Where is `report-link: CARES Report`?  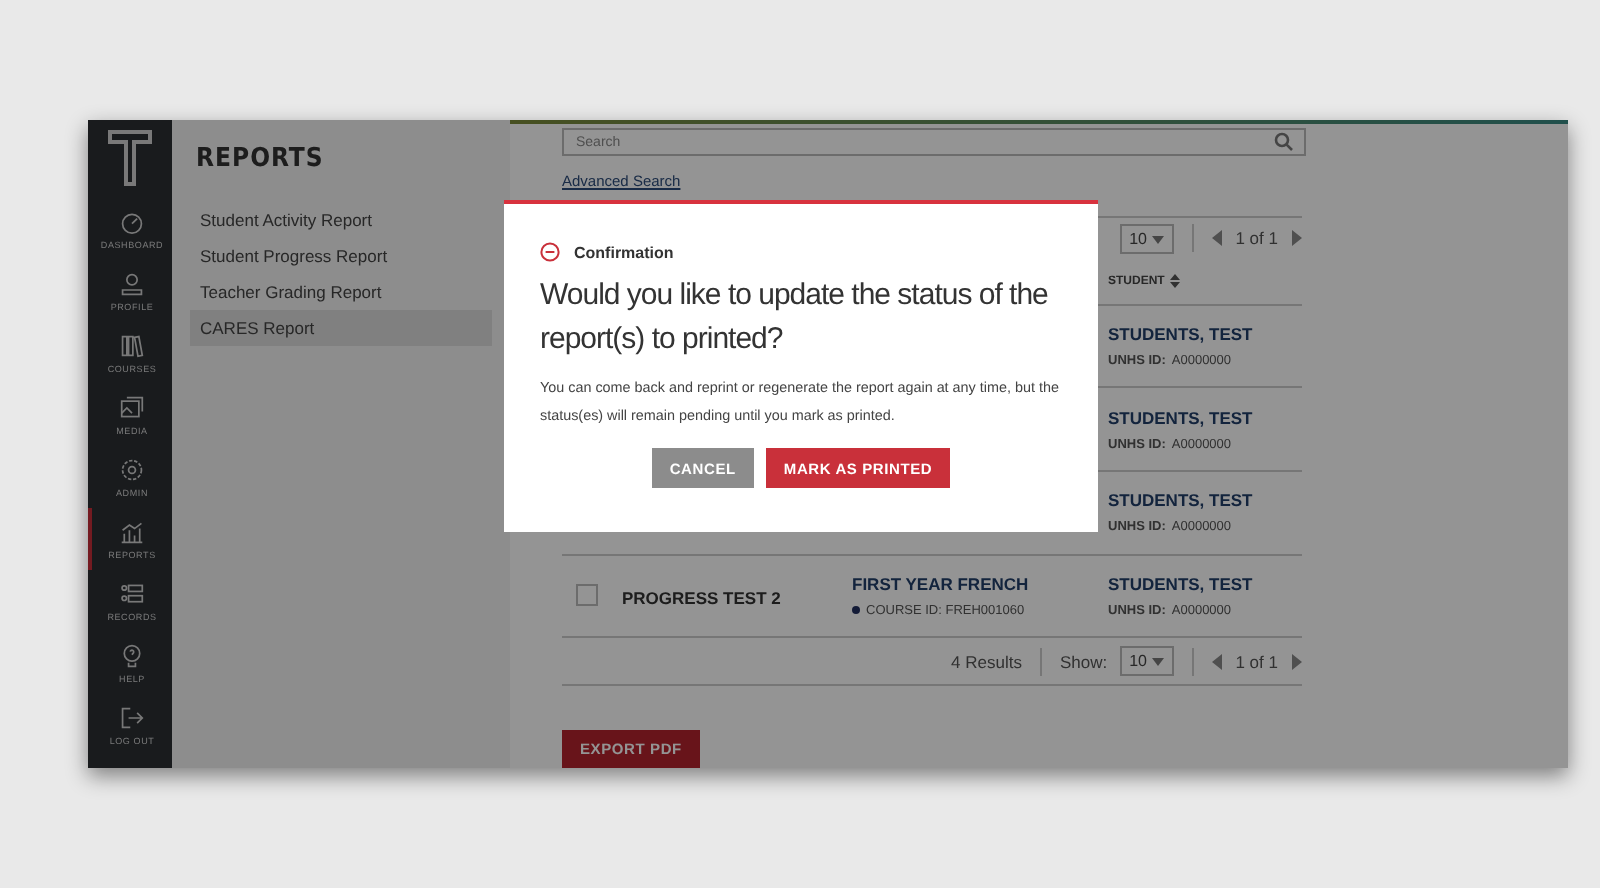 report-link: CARES Report is located at coordinates (341, 328).